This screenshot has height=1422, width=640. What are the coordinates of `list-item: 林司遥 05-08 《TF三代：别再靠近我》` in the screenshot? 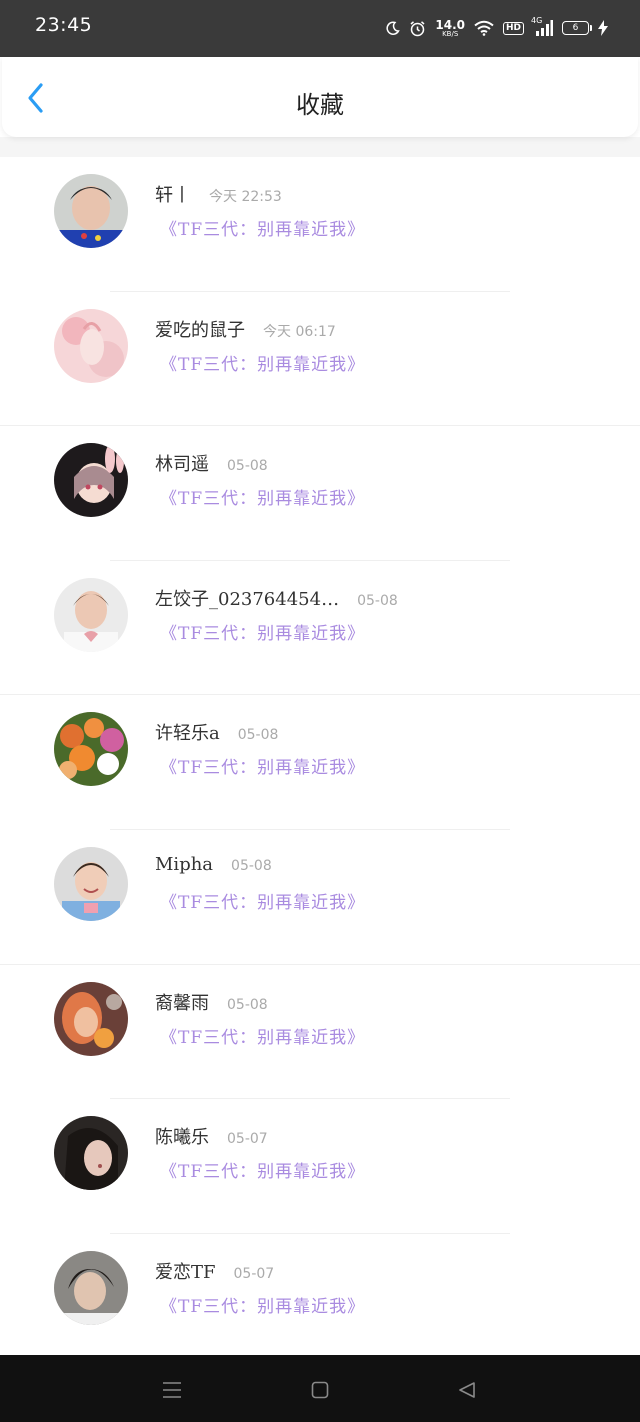 It's located at (320, 493).